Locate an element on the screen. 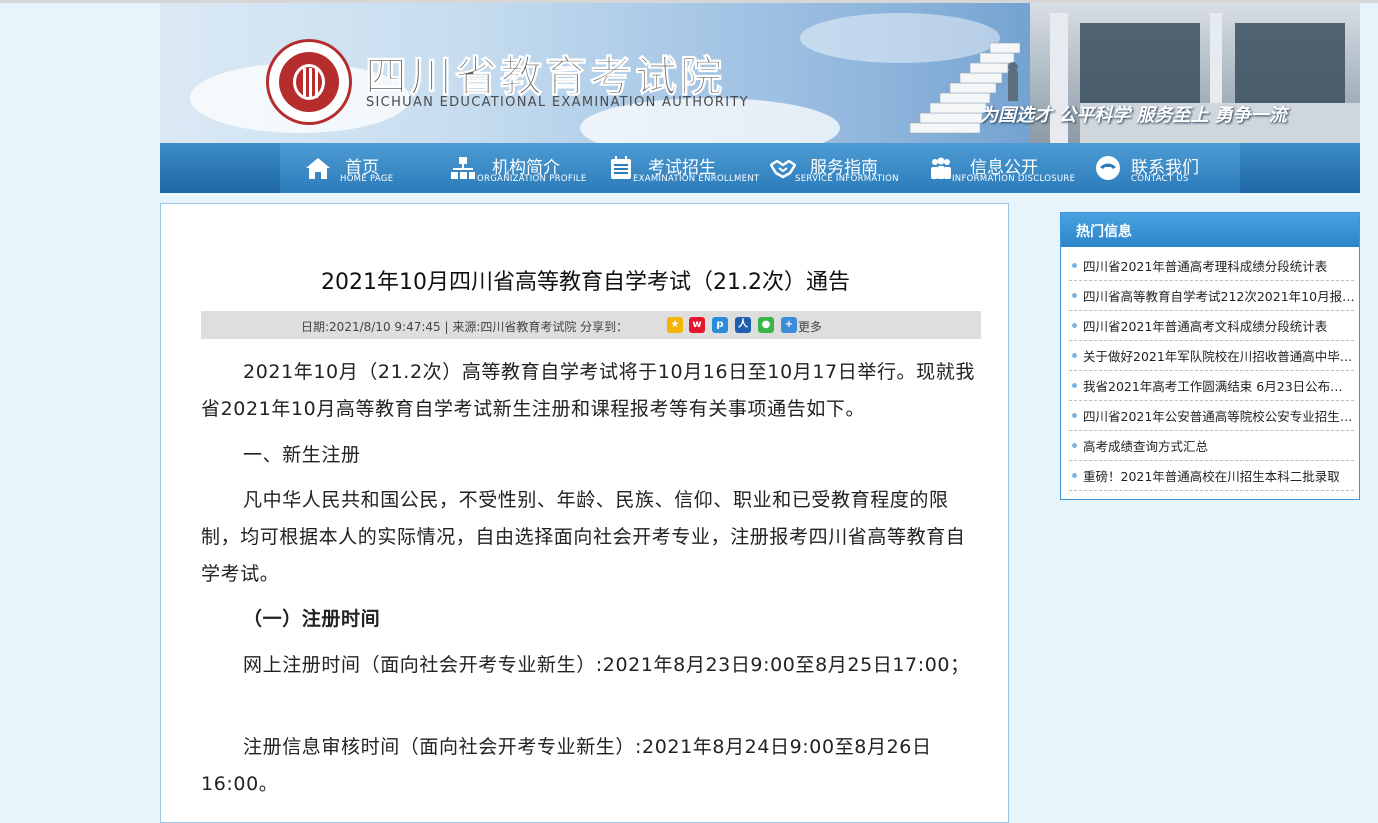 The width and height of the screenshot is (1378, 823). subsection-heading: （一）注册时间 is located at coordinates (312, 619).